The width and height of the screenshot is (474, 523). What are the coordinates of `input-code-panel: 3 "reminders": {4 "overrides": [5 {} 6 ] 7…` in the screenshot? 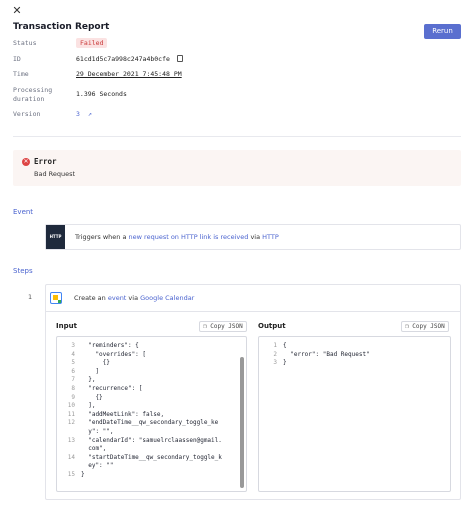 It's located at (151, 414).